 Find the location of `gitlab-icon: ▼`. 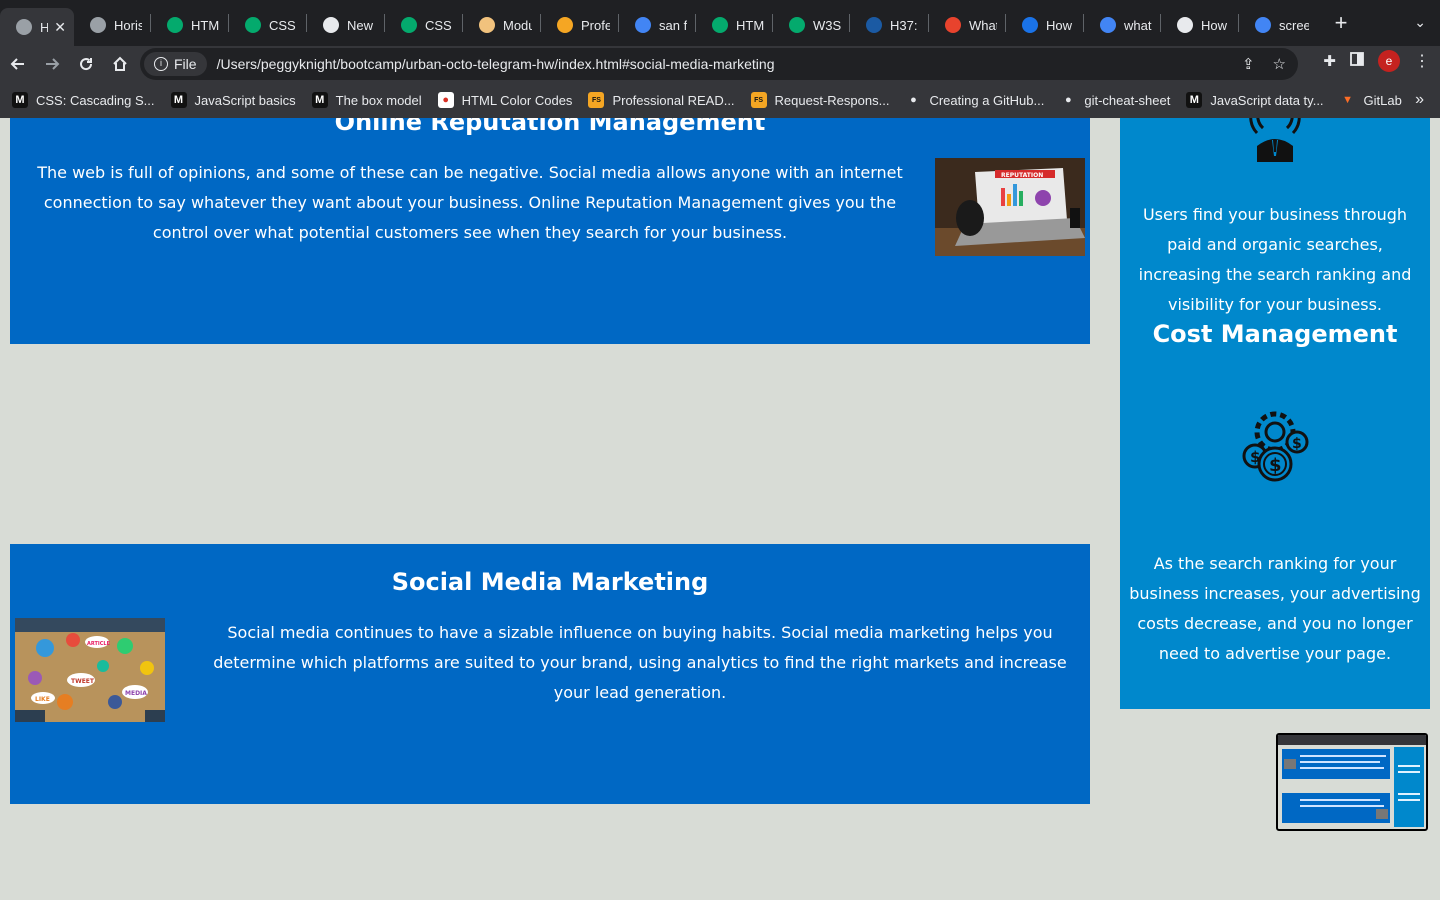

gitlab-icon: ▼ is located at coordinates (1347, 100).